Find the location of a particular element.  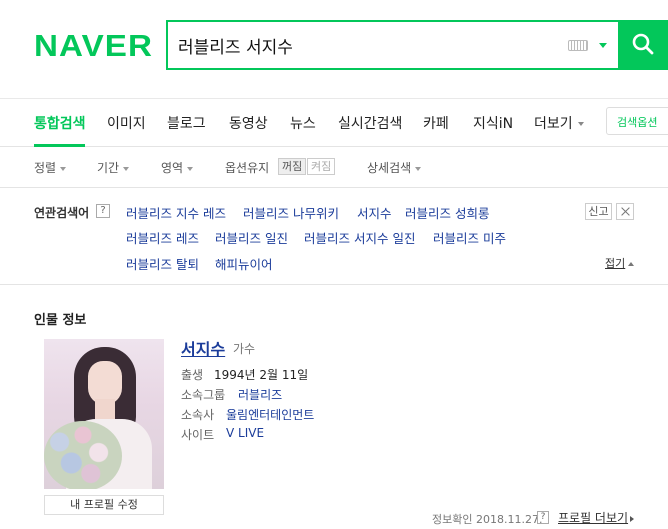

close-icon is located at coordinates (625, 211).